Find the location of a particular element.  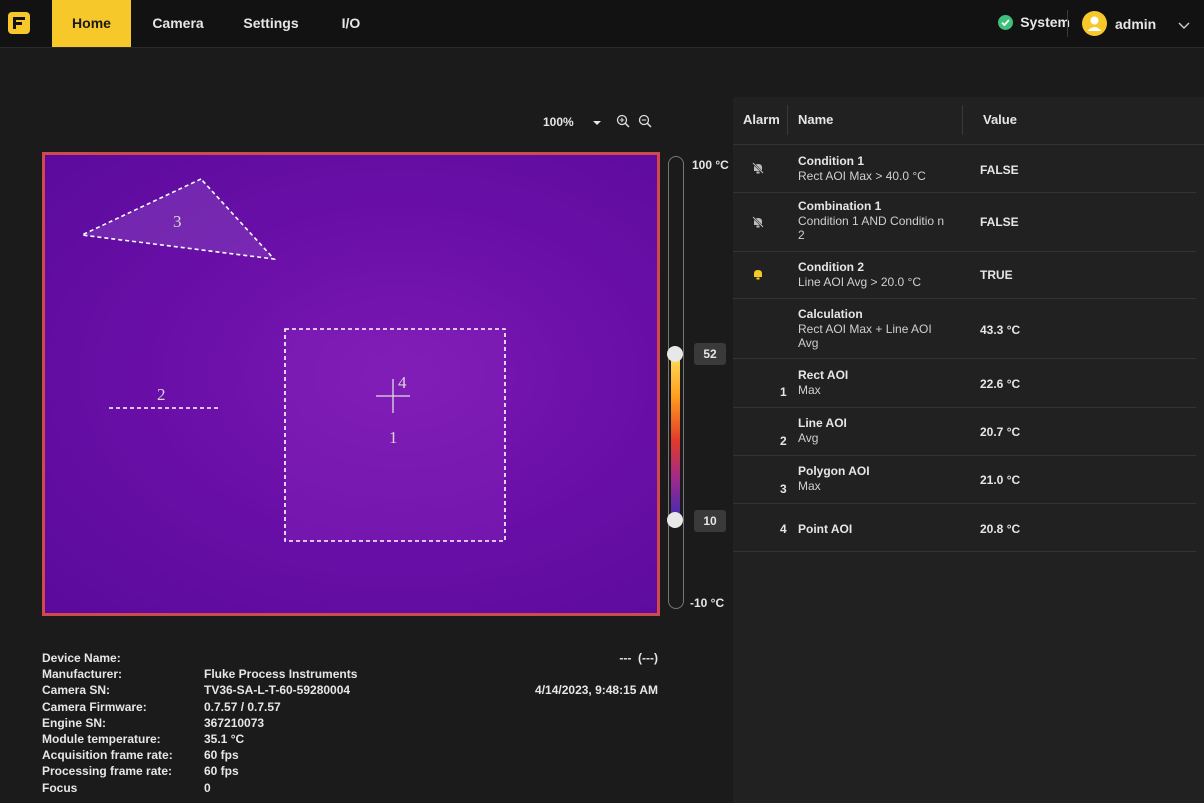

row-value: 20.7 °C is located at coordinates (1000, 432).